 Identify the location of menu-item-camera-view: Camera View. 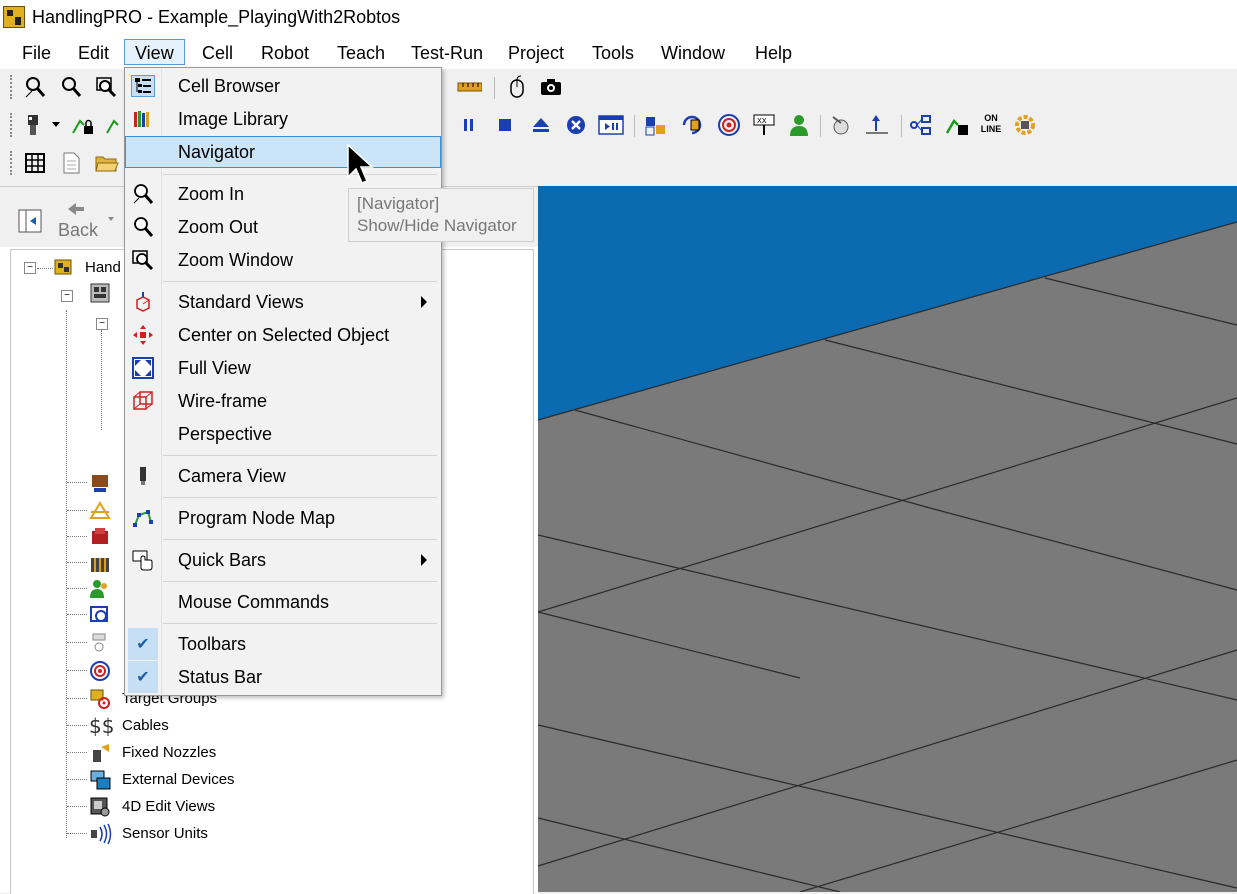
(283, 476).